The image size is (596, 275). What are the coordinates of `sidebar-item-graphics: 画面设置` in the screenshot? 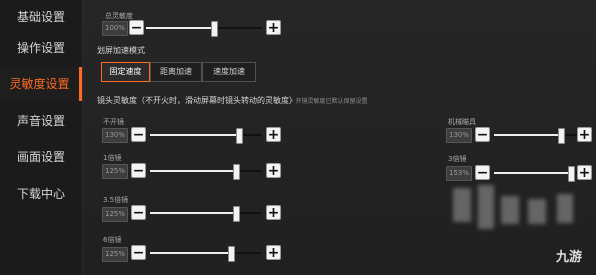 It's located at (41, 157).